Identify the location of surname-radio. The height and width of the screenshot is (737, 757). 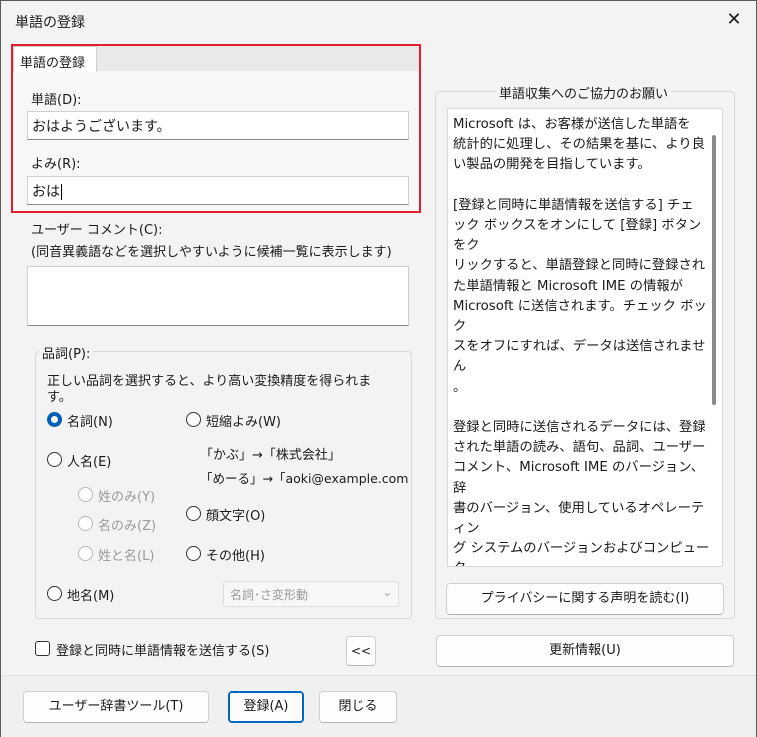
(85, 494).